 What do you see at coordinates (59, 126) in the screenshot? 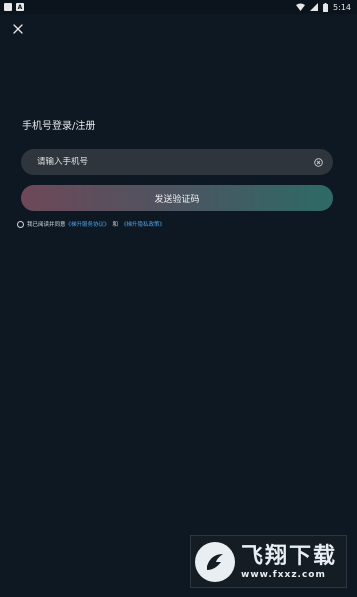
I see `page-title: 手机号登录/注册` at bounding box center [59, 126].